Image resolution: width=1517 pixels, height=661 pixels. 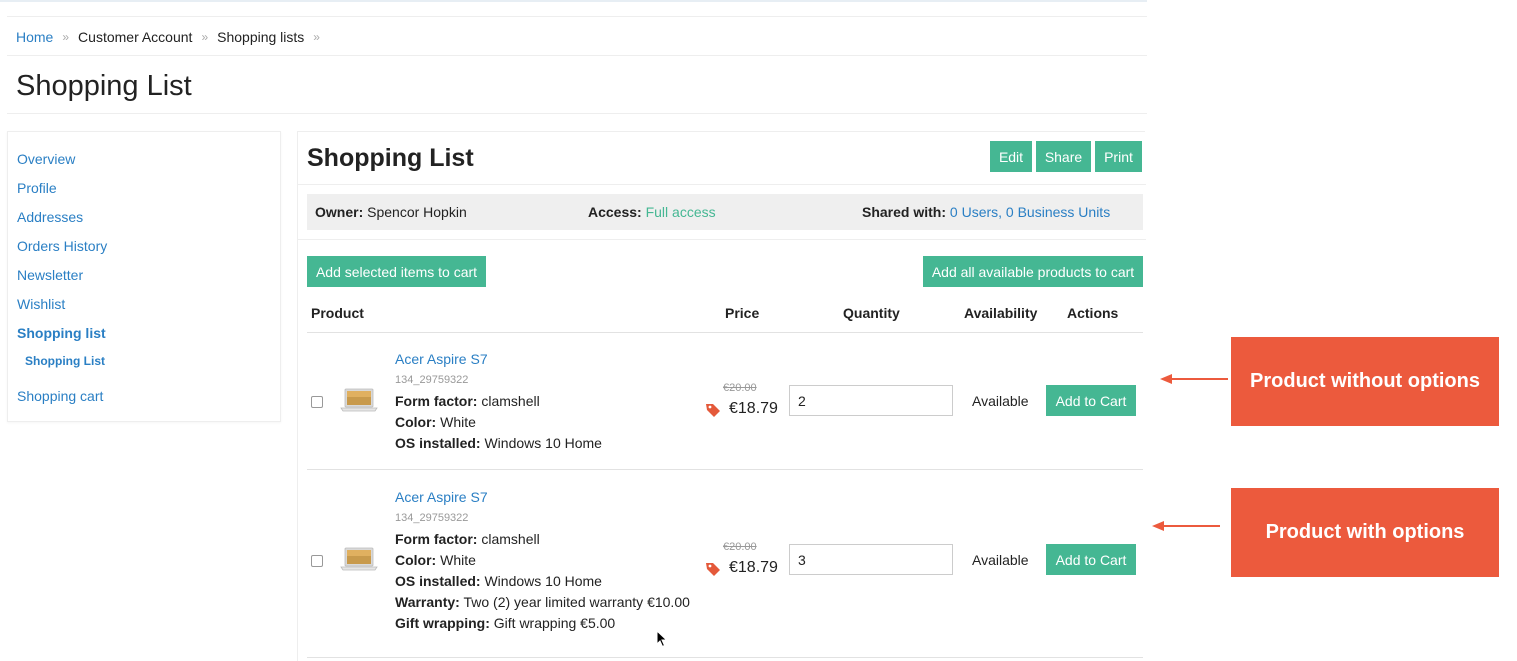 I want to click on owner-info: Owner: Spencor Hopkin, so click(x=391, y=212).